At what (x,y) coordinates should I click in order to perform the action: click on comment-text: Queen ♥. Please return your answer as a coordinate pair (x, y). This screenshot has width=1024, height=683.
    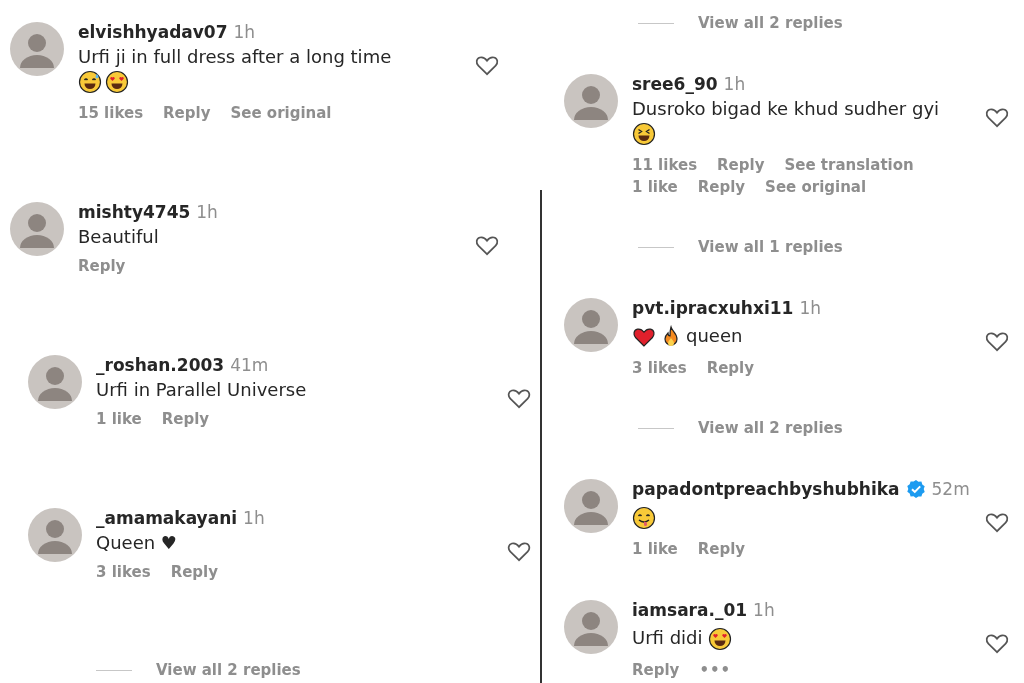
    Looking at the image, I should click on (136, 542).